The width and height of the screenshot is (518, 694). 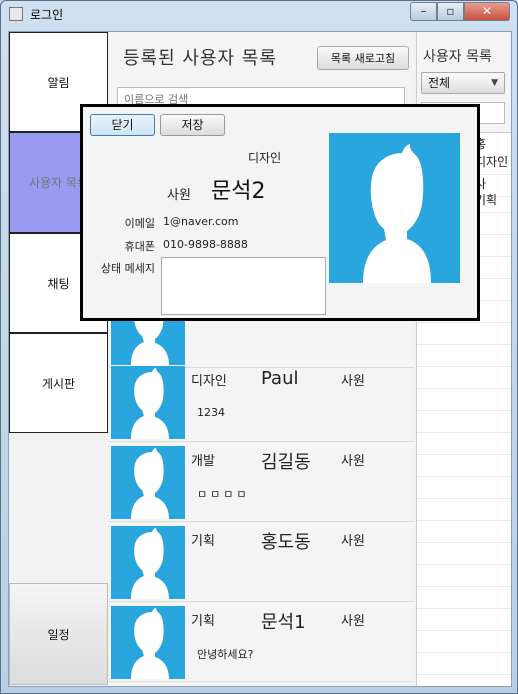 I want to click on user-card: 기획 홍도동 사원, so click(x=261, y=562).